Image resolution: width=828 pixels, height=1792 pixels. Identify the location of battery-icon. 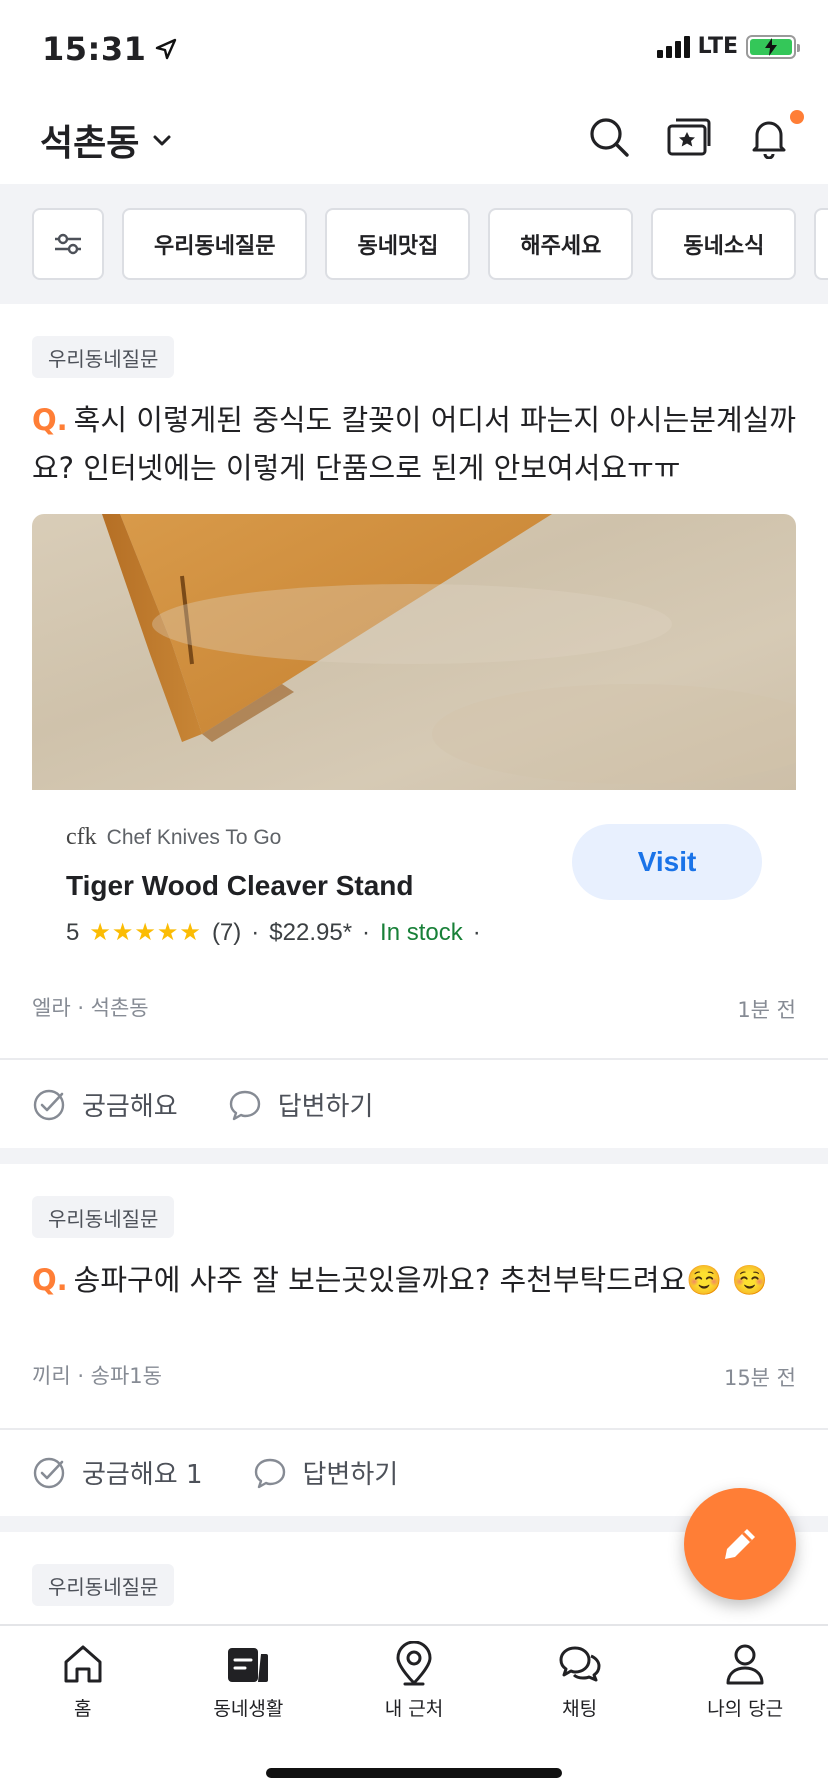
(773, 46).